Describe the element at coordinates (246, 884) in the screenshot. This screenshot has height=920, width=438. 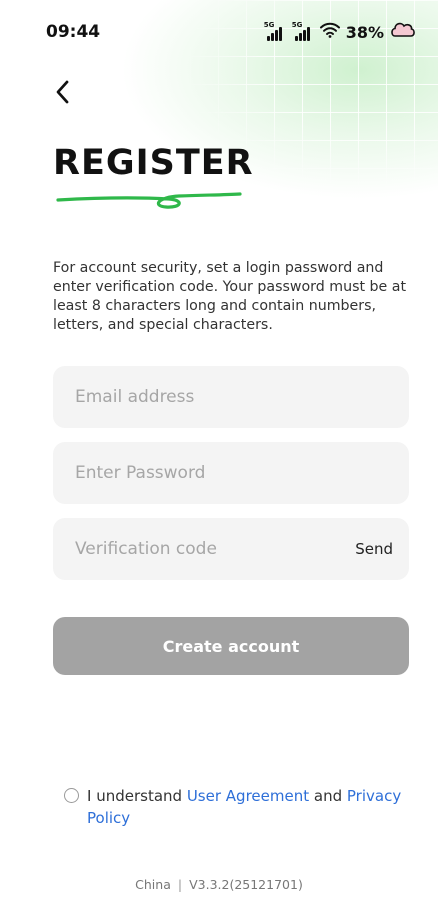
I see `version-label: V3.3.2(25121701)` at that location.